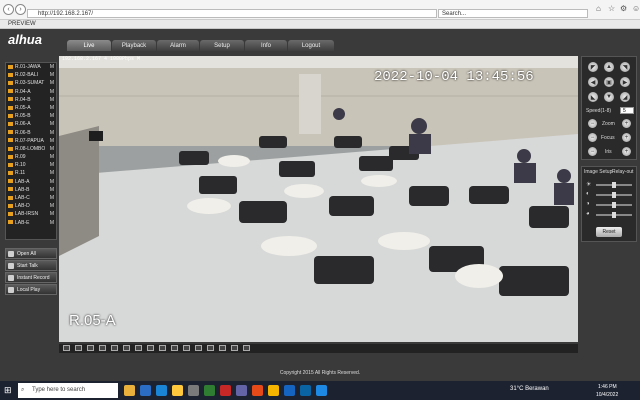 Image resolution: width=640 pixels, height=400 pixels. What do you see at coordinates (222, 348) in the screenshot?
I see `close-all-icon` at bounding box center [222, 348].